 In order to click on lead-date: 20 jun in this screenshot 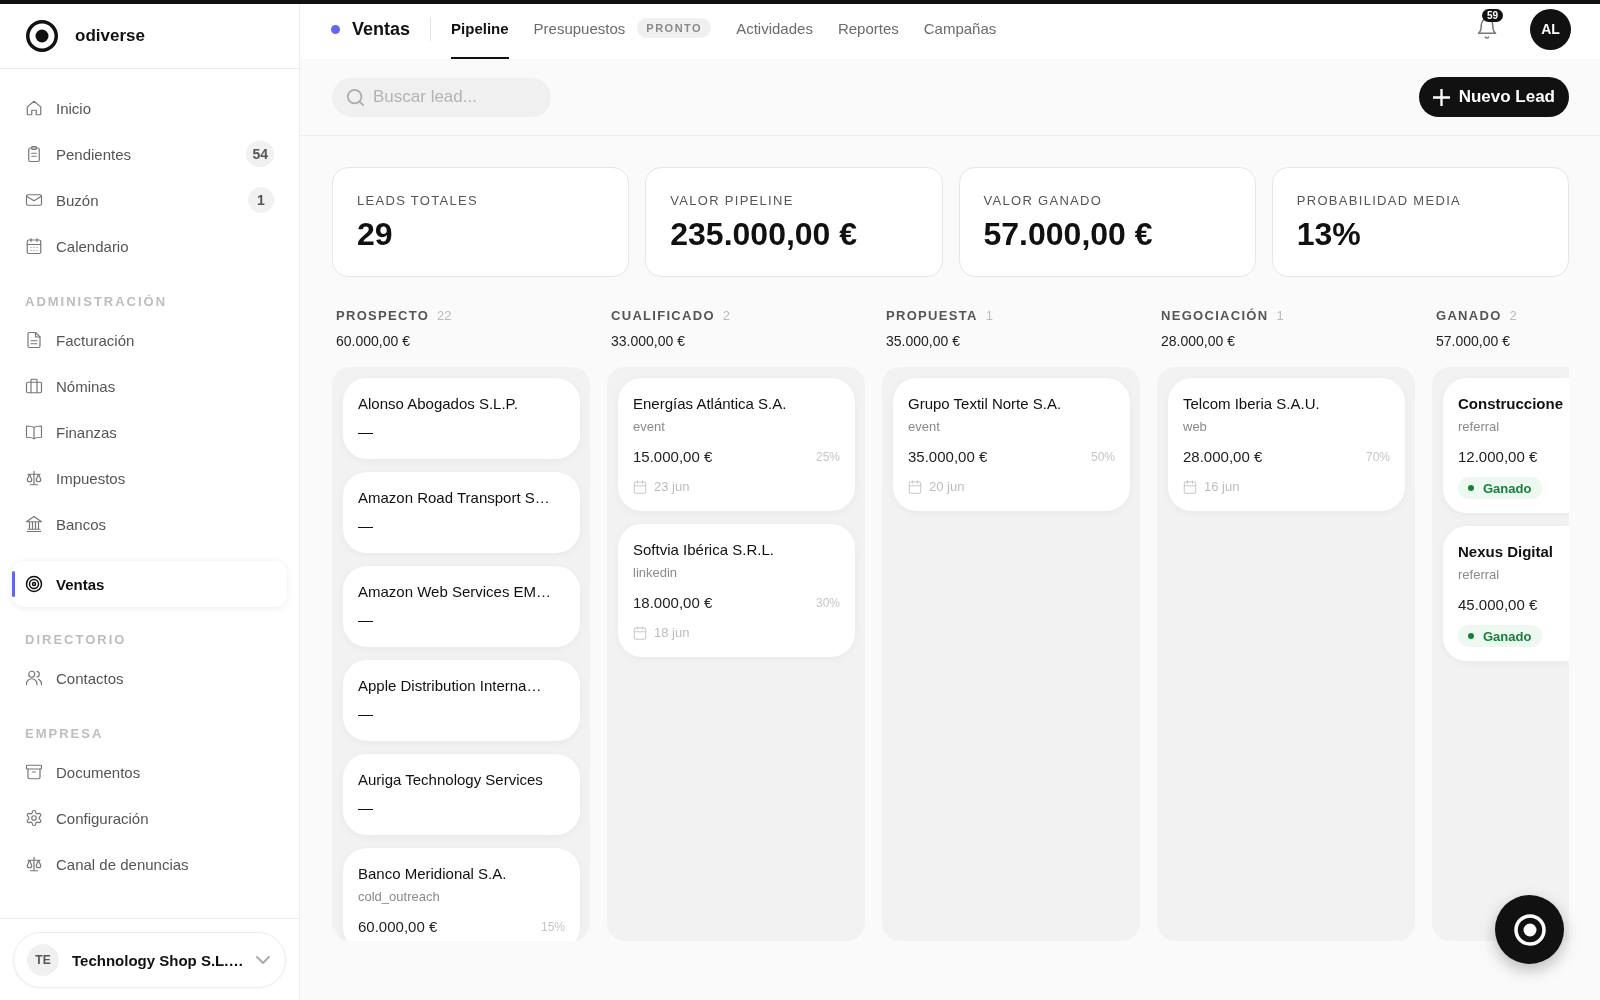, I will do `click(947, 487)`.